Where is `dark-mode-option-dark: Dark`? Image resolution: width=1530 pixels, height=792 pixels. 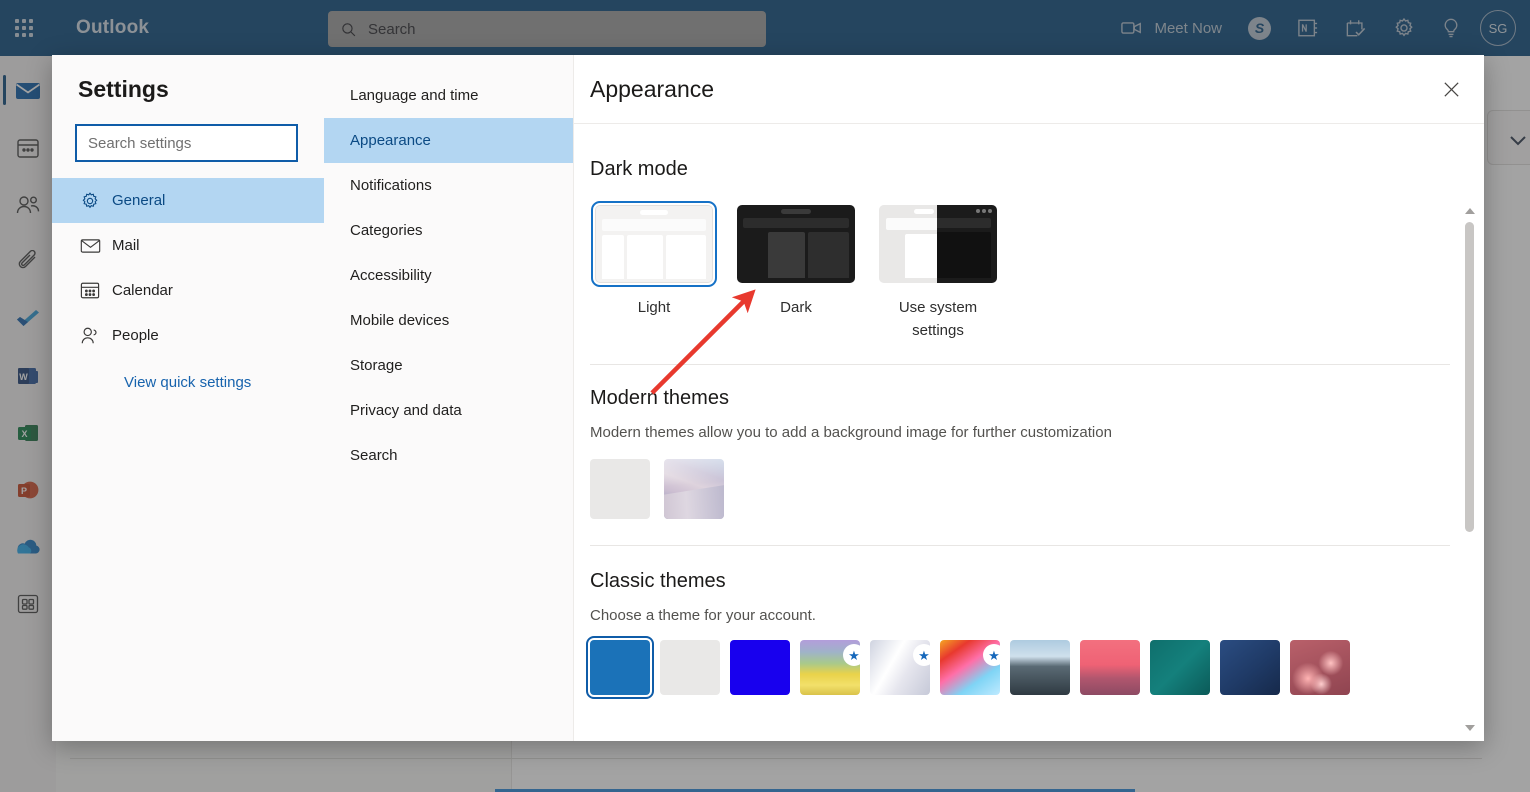 dark-mode-option-dark: Dark is located at coordinates (796, 273).